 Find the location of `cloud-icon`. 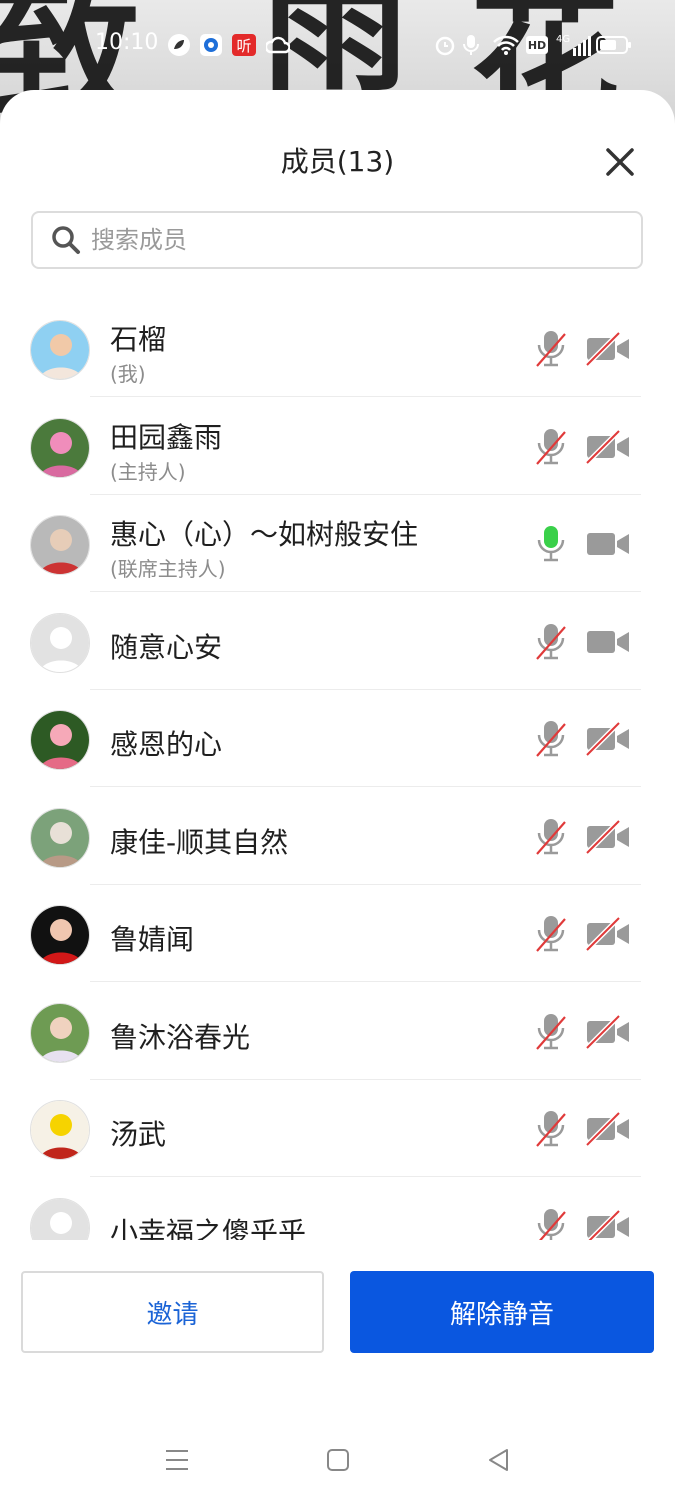

cloud-icon is located at coordinates (278, 45).